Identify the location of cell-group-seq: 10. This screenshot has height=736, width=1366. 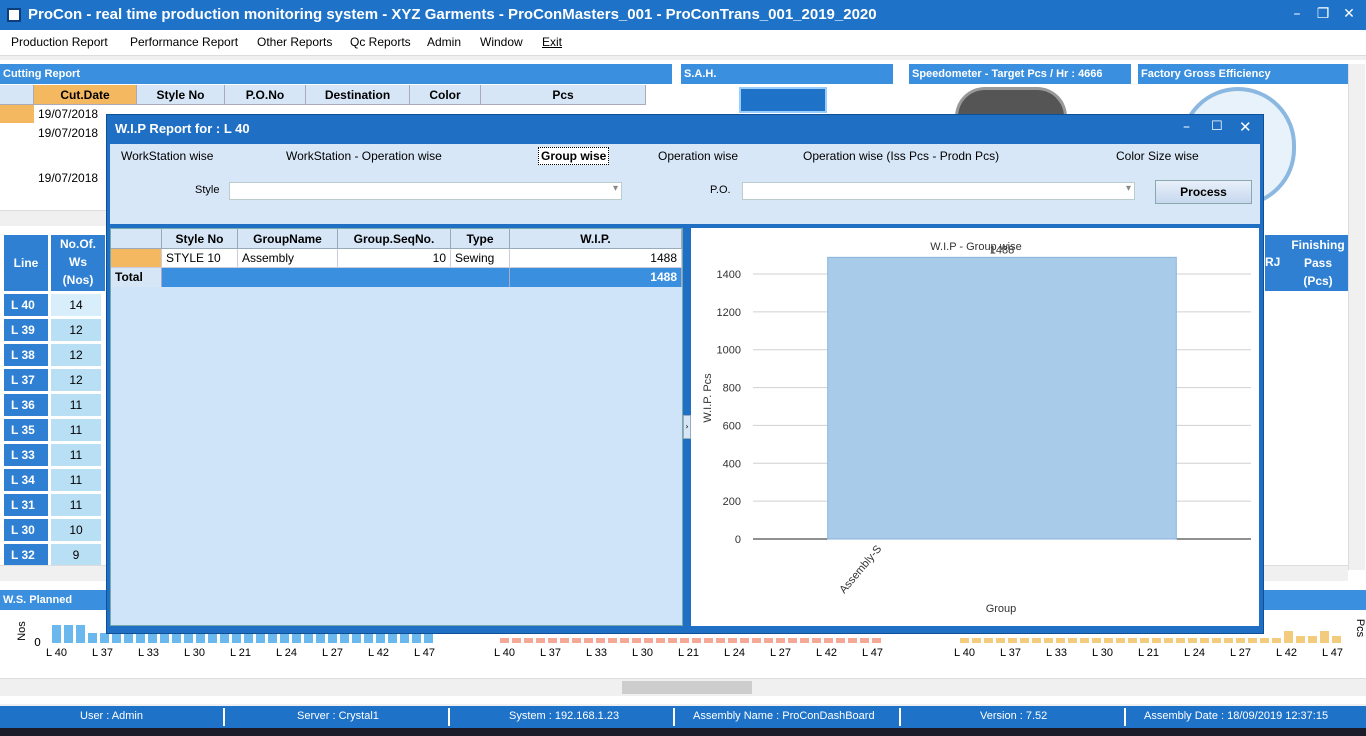
(394, 258).